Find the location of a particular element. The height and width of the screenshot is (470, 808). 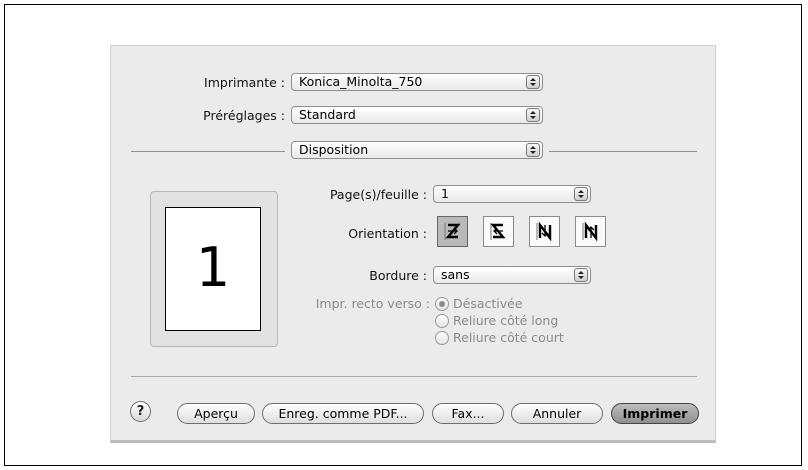

border-label: Bordure : is located at coordinates (398, 275).